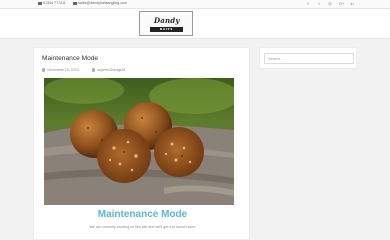 The image size is (390, 240). I want to click on post-author-text: superful3xsdgs28, so click(111, 70).